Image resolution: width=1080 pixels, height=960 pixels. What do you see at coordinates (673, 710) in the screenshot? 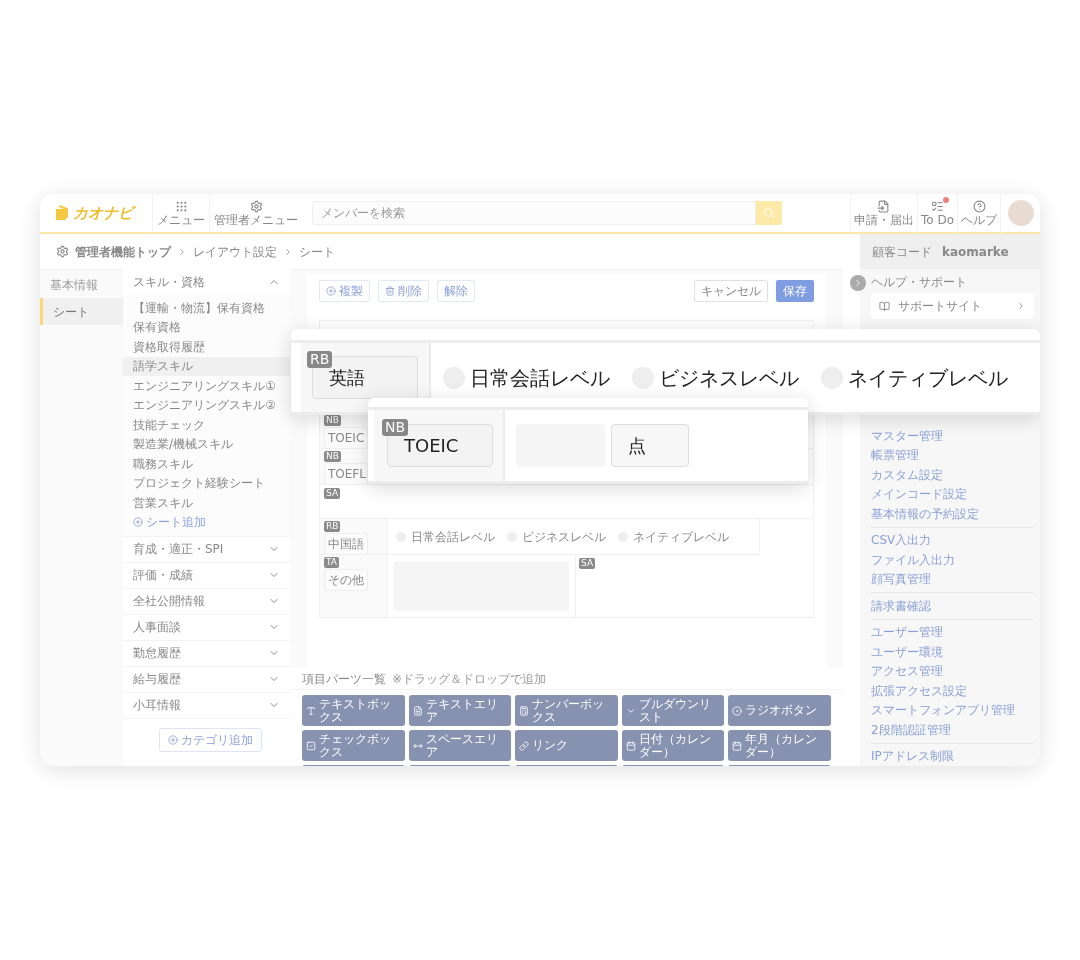
I see `field-part-button: プルダウンリスト` at bounding box center [673, 710].